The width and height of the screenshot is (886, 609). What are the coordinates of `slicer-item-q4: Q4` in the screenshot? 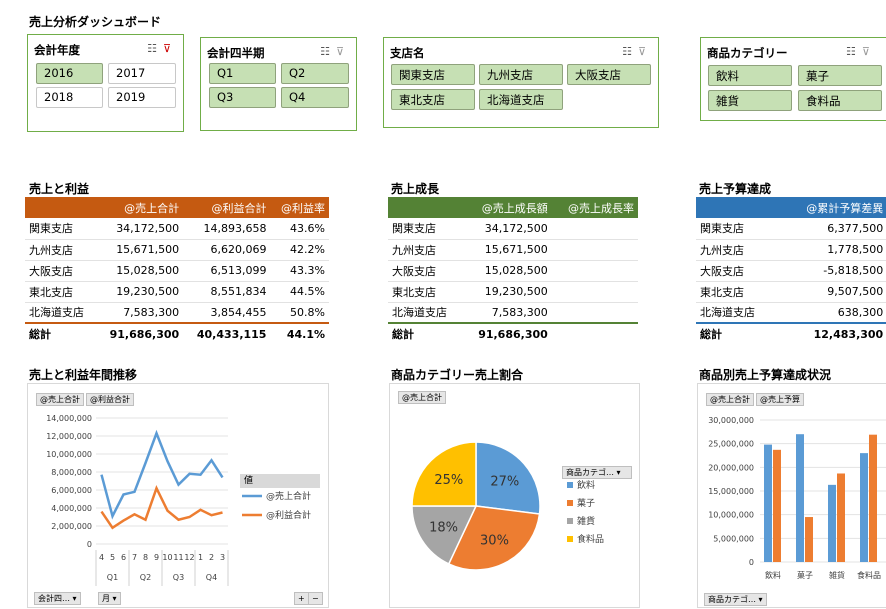 It's located at (315, 97).